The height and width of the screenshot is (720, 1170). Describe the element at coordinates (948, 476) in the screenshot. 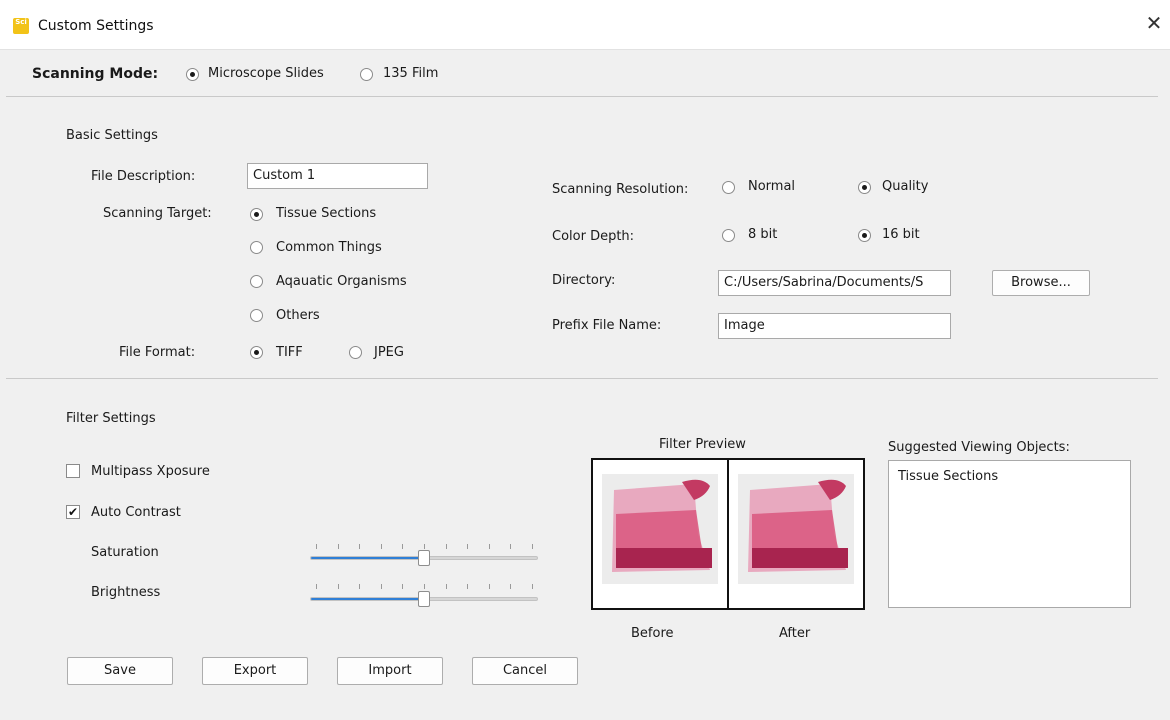

I see `list-item: Tissue Sections` at that location.